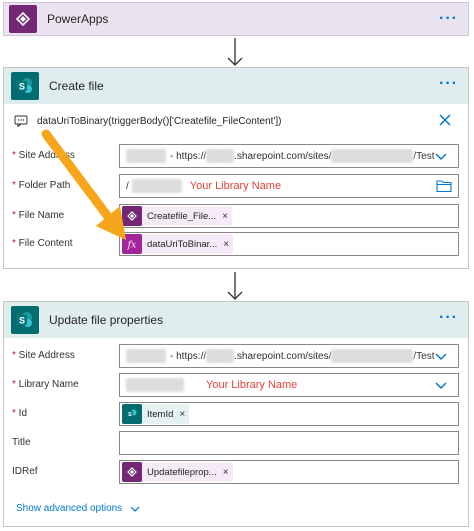 Image resolution: width=474 pixels, height=531 pixels. Describe the element at coordinates (20, 413) in the screenshot. I see `id-label: * Id` at that location.